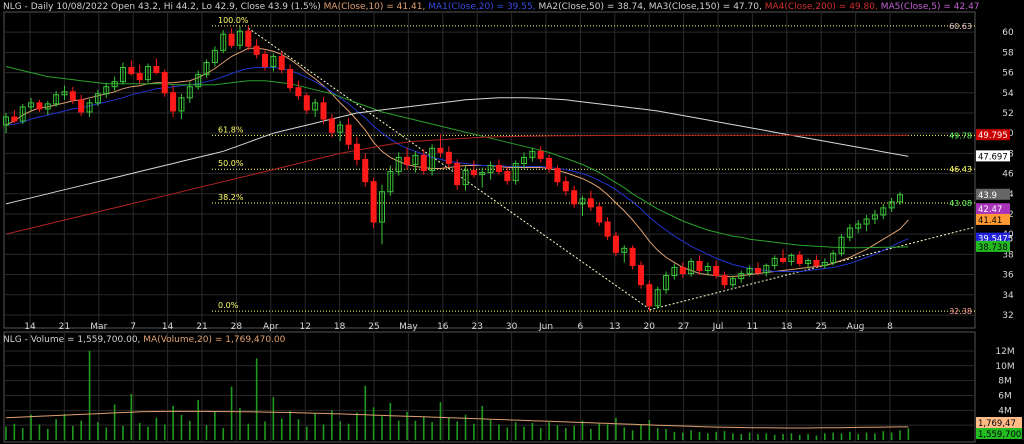  I want to click on header-ma10: MA(Close,10) = 41.41,, so click(374, 7).